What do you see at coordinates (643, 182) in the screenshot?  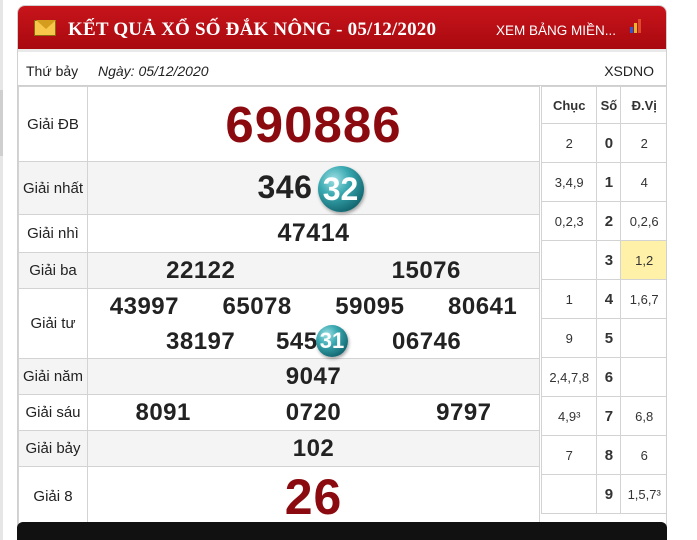 I see `loto-units-cell: 4` at bounding box center [643, 182].